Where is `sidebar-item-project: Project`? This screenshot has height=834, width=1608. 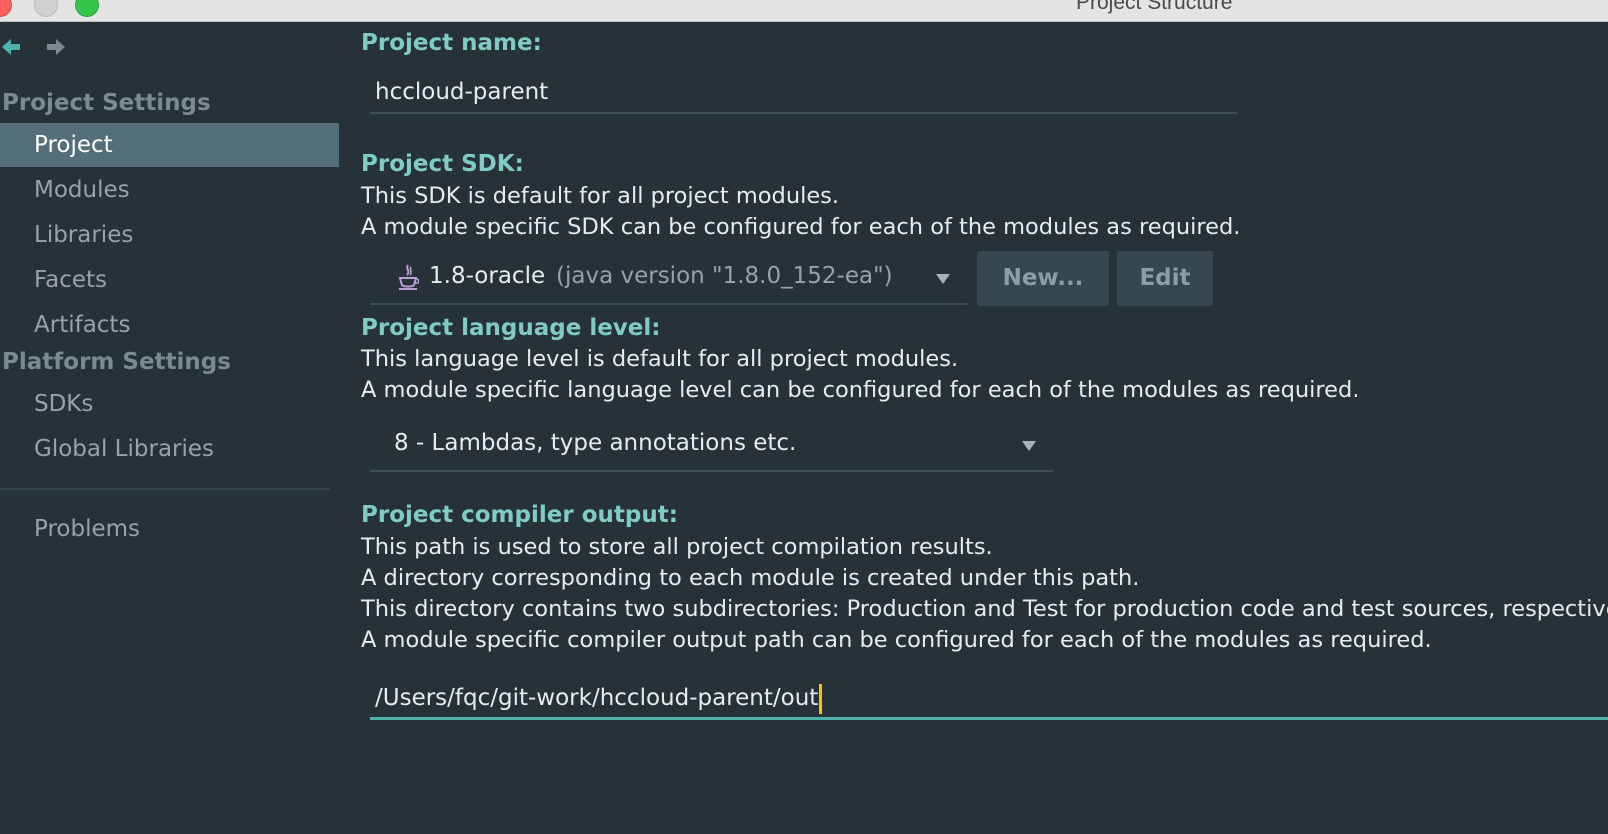 sidebar-item-project: Project is located at coordinates (169, 145).